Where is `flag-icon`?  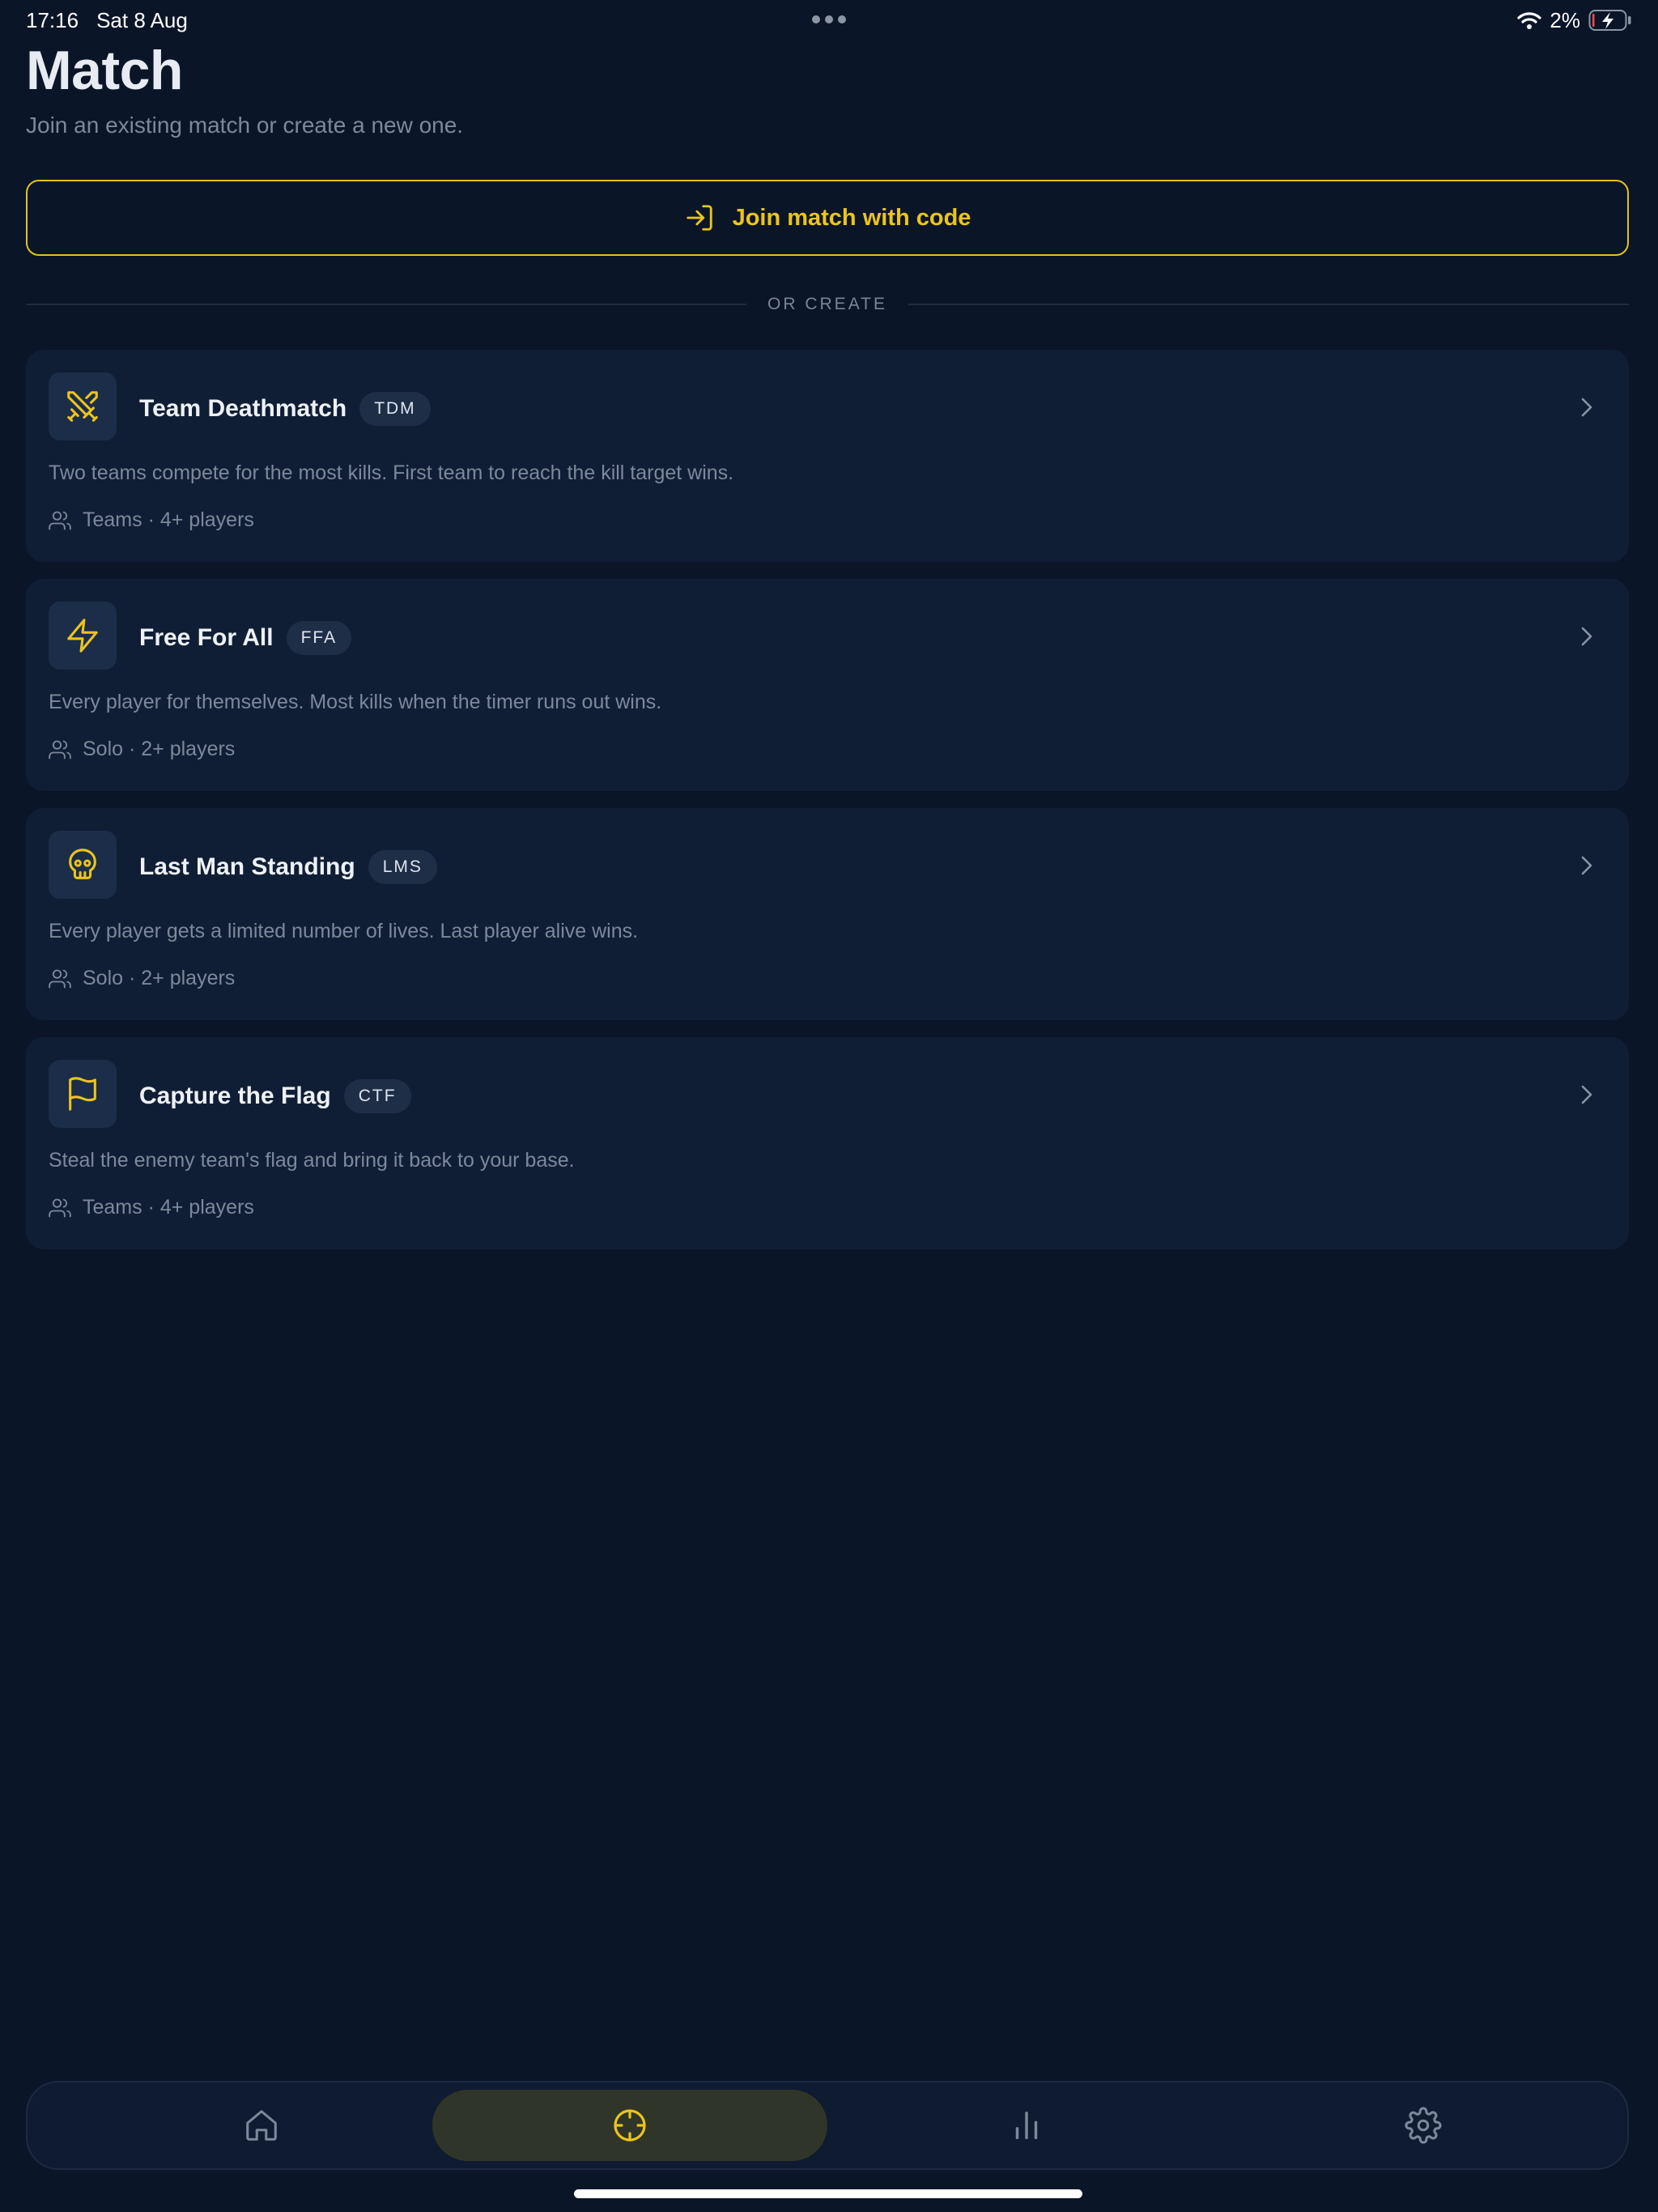 flag-icon is located at coordinates (82, 1094).